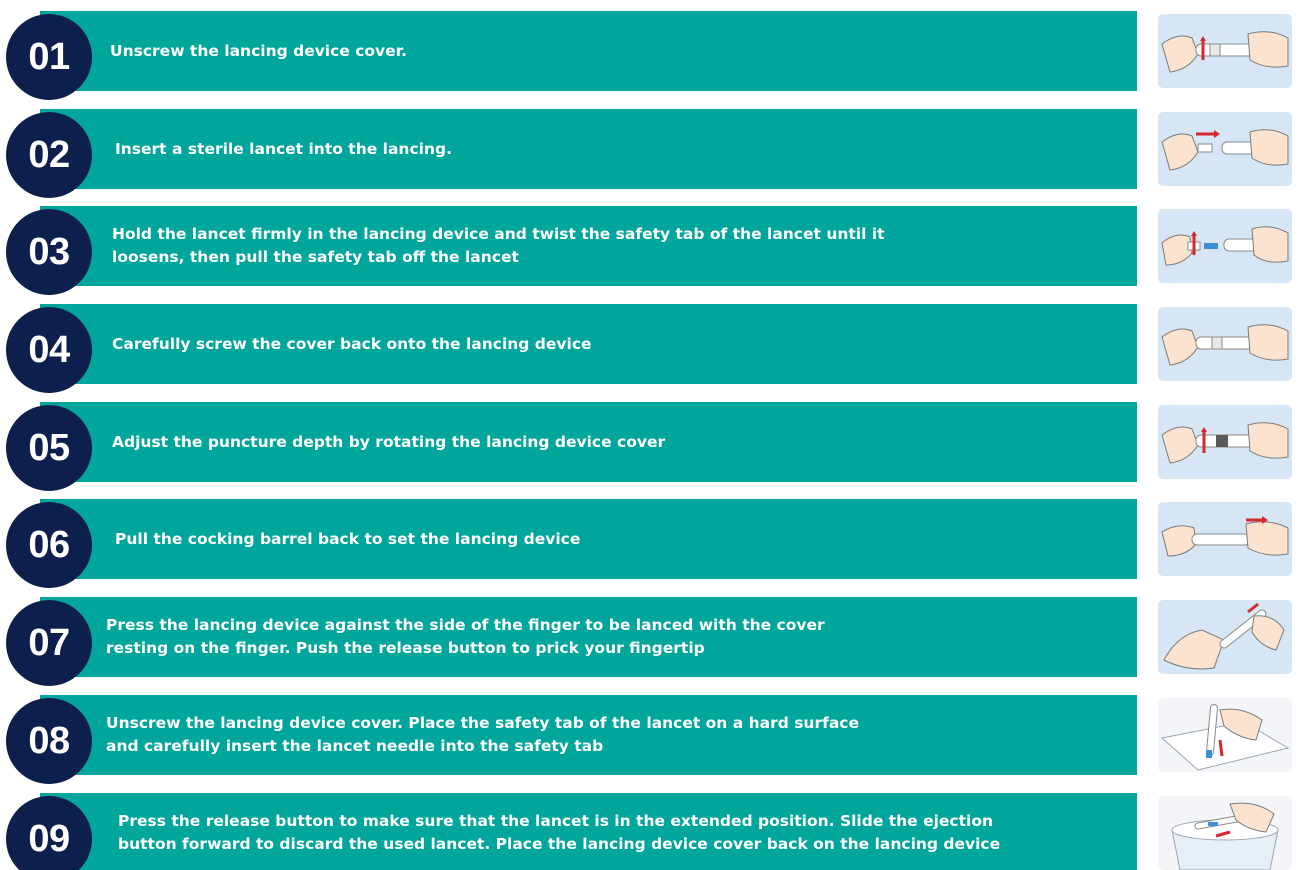 This screenshot has height=870, width=1302. Describe the element at coordinates (1225, 637) in the screenshot. I see `hand-prick-finger-icon` at that location.